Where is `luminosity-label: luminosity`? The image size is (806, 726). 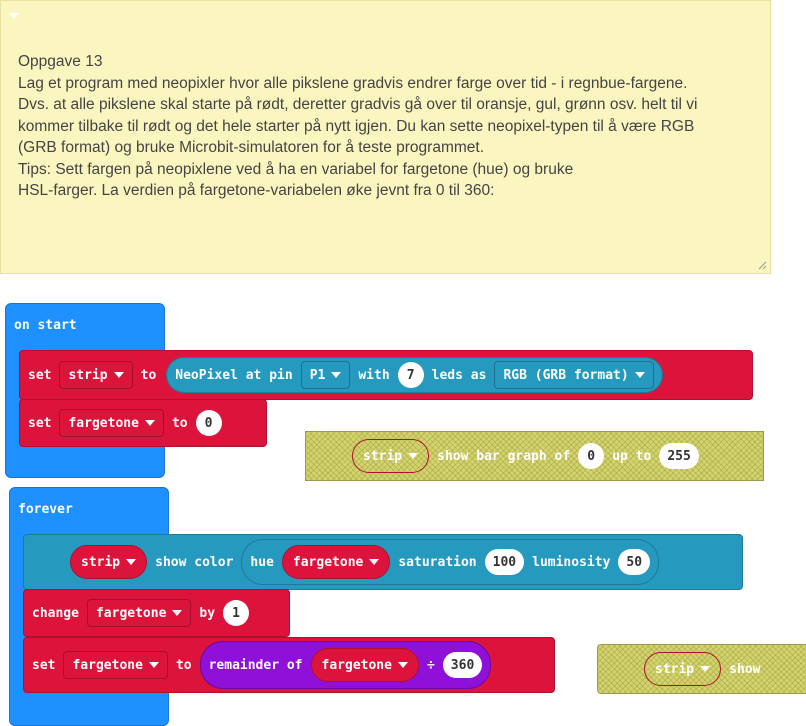
luminosity-label: luminosity is located at coordinates (571, 562).